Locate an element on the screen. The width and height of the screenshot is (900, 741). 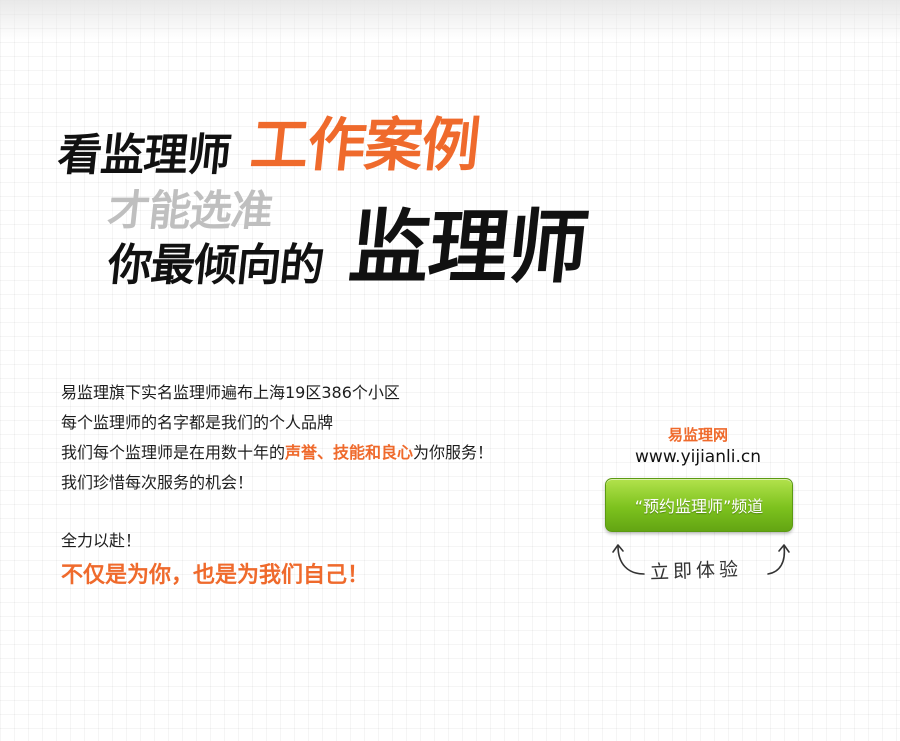
copy-spacer is located at coordinates (321, 512).